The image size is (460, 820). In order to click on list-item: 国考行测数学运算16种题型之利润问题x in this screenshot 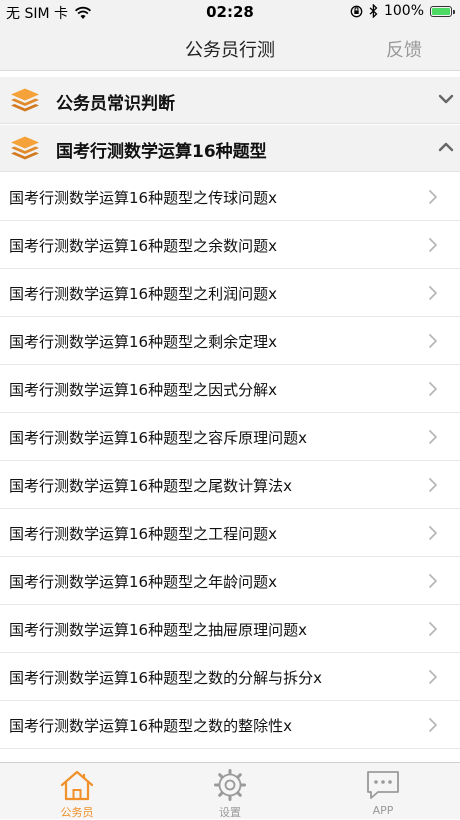, I will do `click(230, 293)`.